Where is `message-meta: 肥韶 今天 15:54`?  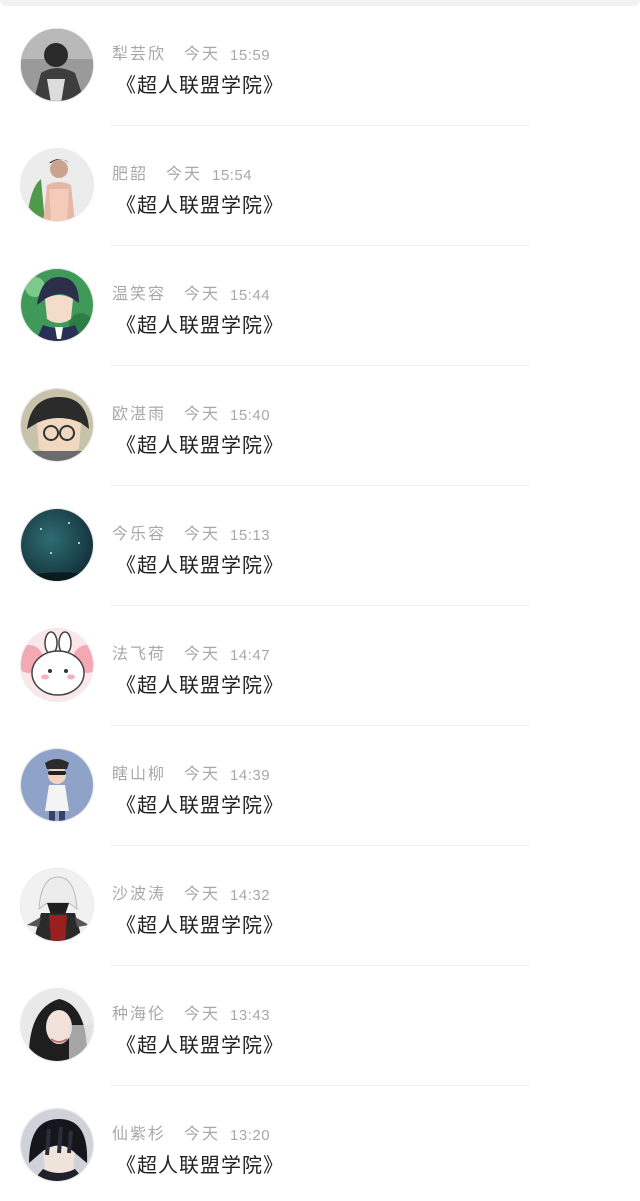
message-meta: 肥韶 今天 15:54 is located at coordinates (182, 171).